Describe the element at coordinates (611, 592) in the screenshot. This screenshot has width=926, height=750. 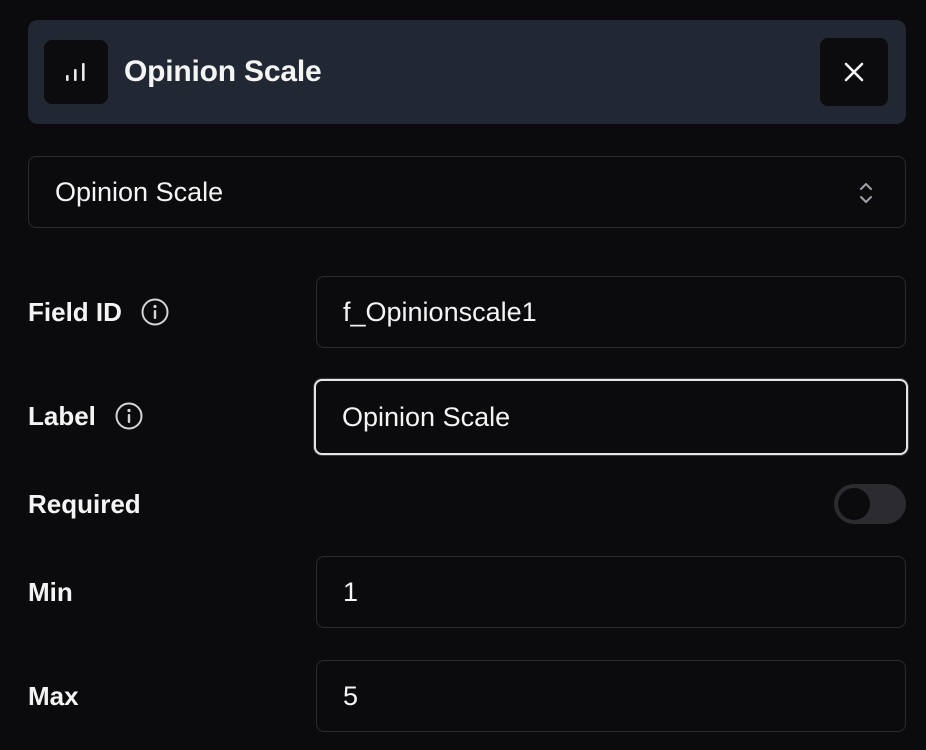
I see `min-input: 1` at that location.